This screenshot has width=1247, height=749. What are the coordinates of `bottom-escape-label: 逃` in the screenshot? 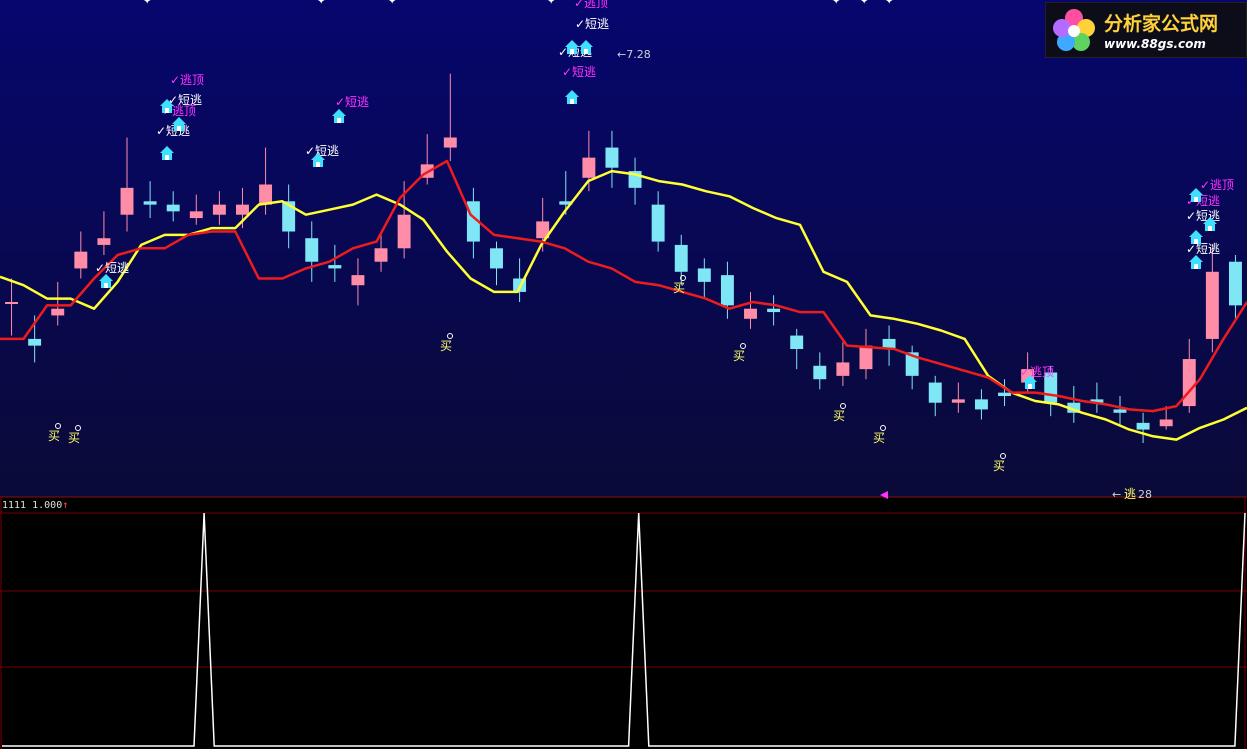 It's located at (1130, 494).